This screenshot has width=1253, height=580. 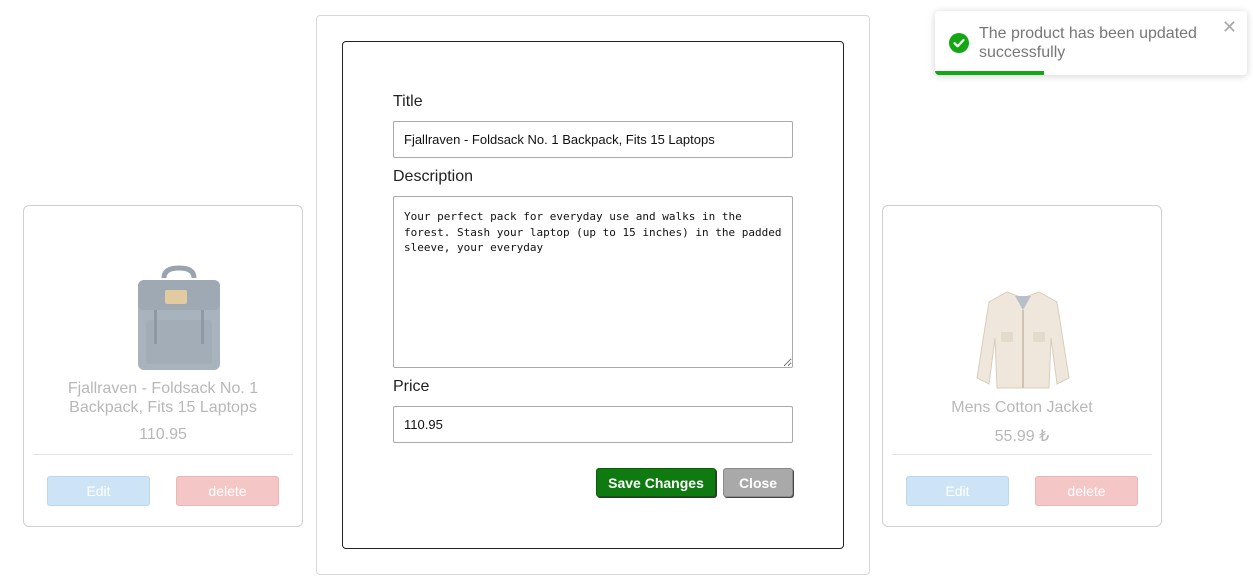 What do you see at coordinates (1229, 27) in the screenshot?
I see `close-icon: ✕` at bounding box center [1229, 27].